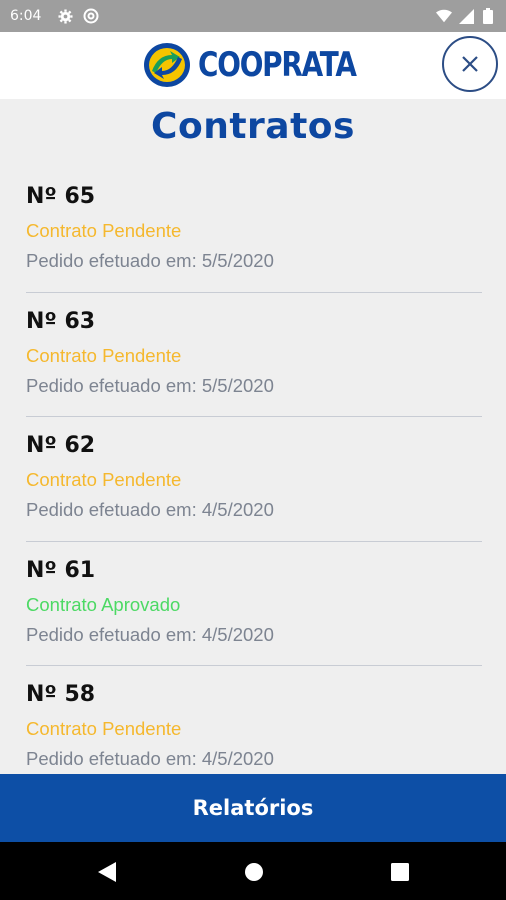 Image resolution: width=506 pixels, height=900 pixels. I want to click on home-icon, so click(254, 872).